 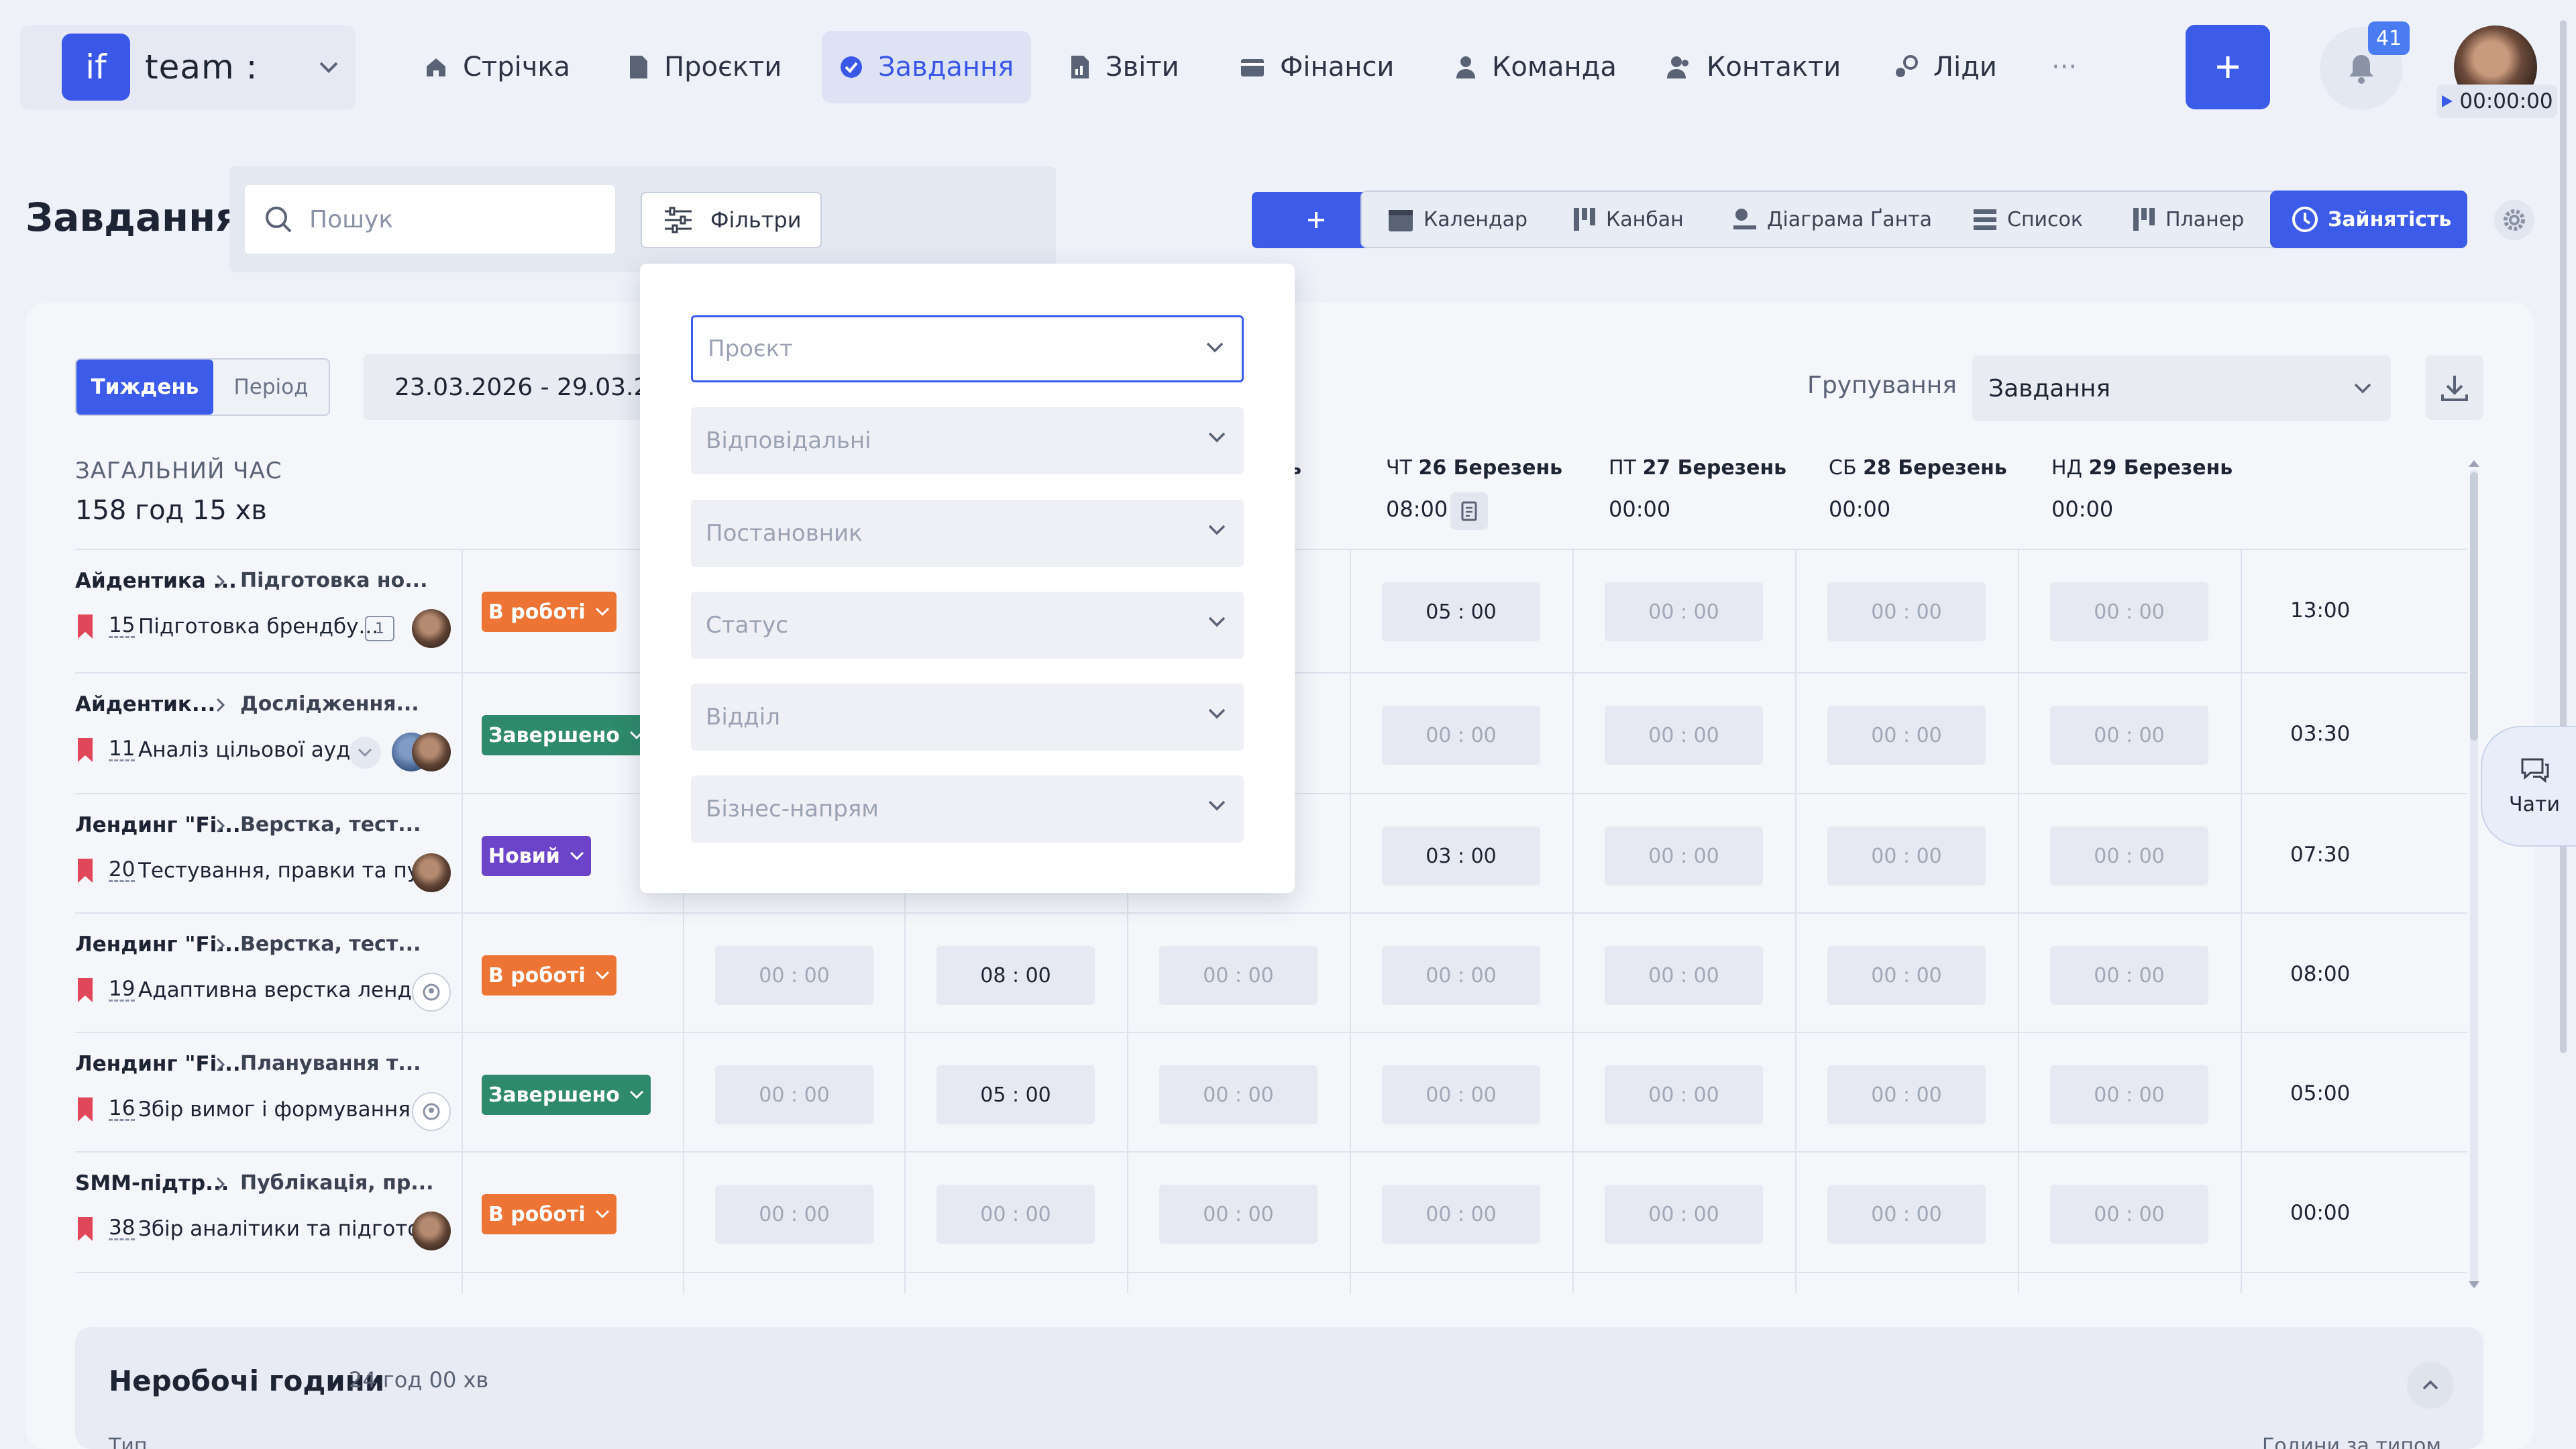 I want to click on date-range-picker: 23.03.2026 - 29.03.2026, so click(x=504, y=387).